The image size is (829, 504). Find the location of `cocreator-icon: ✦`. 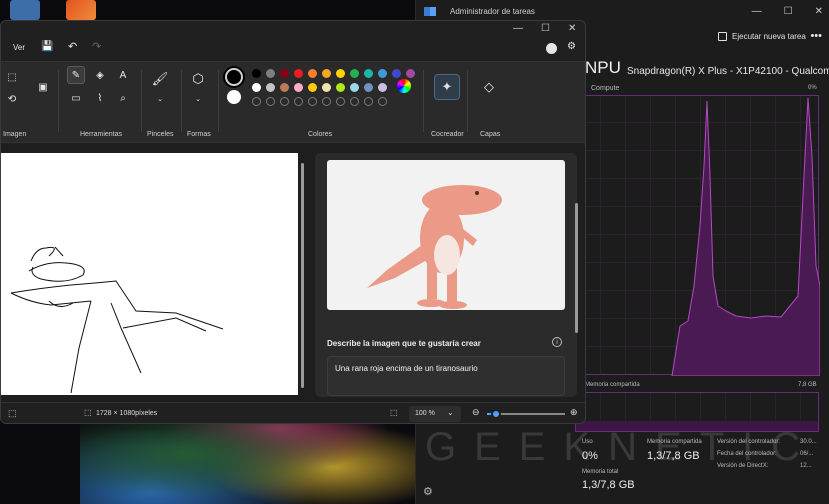

cocreator-icon: ✦ is located at coordinates (447, 87).